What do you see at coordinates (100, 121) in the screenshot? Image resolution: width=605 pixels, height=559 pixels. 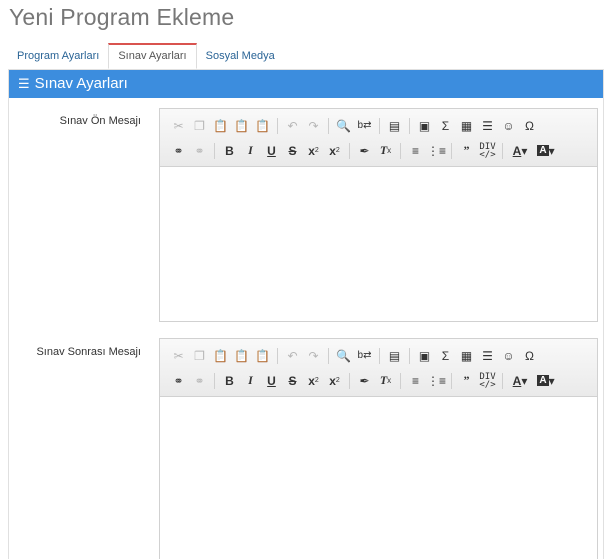 I see `pre-message-label: Sınav Ön Mesajı` at bounding box center [100, 121].